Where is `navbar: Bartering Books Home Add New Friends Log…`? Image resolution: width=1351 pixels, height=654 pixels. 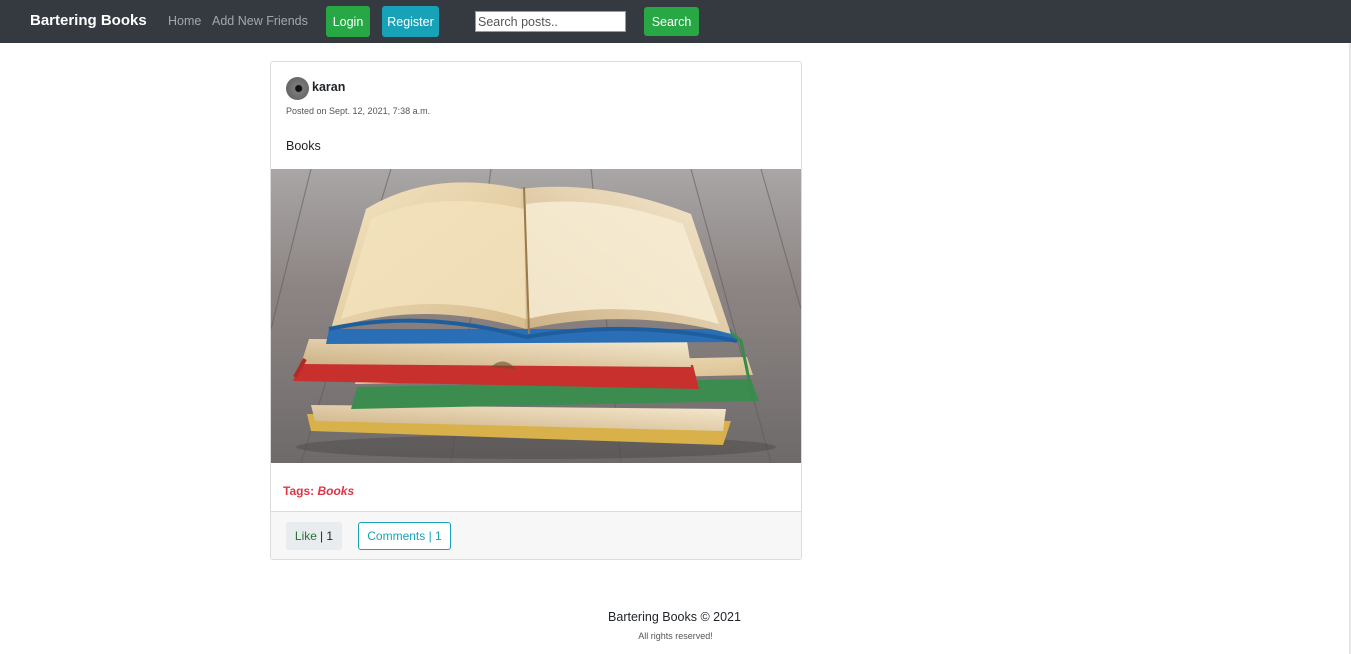 navbar: Bartering Books Home Add New Friends Log… is located at coordinates (675, 21).